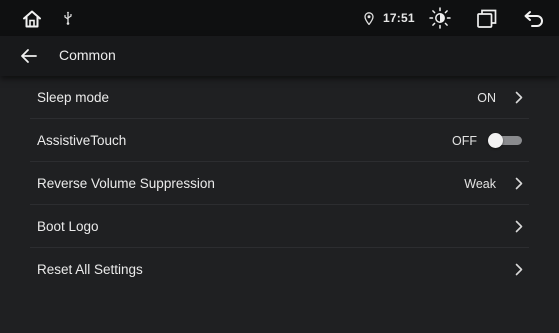  I want to click on recent-apps-icon, so click(487, 18).